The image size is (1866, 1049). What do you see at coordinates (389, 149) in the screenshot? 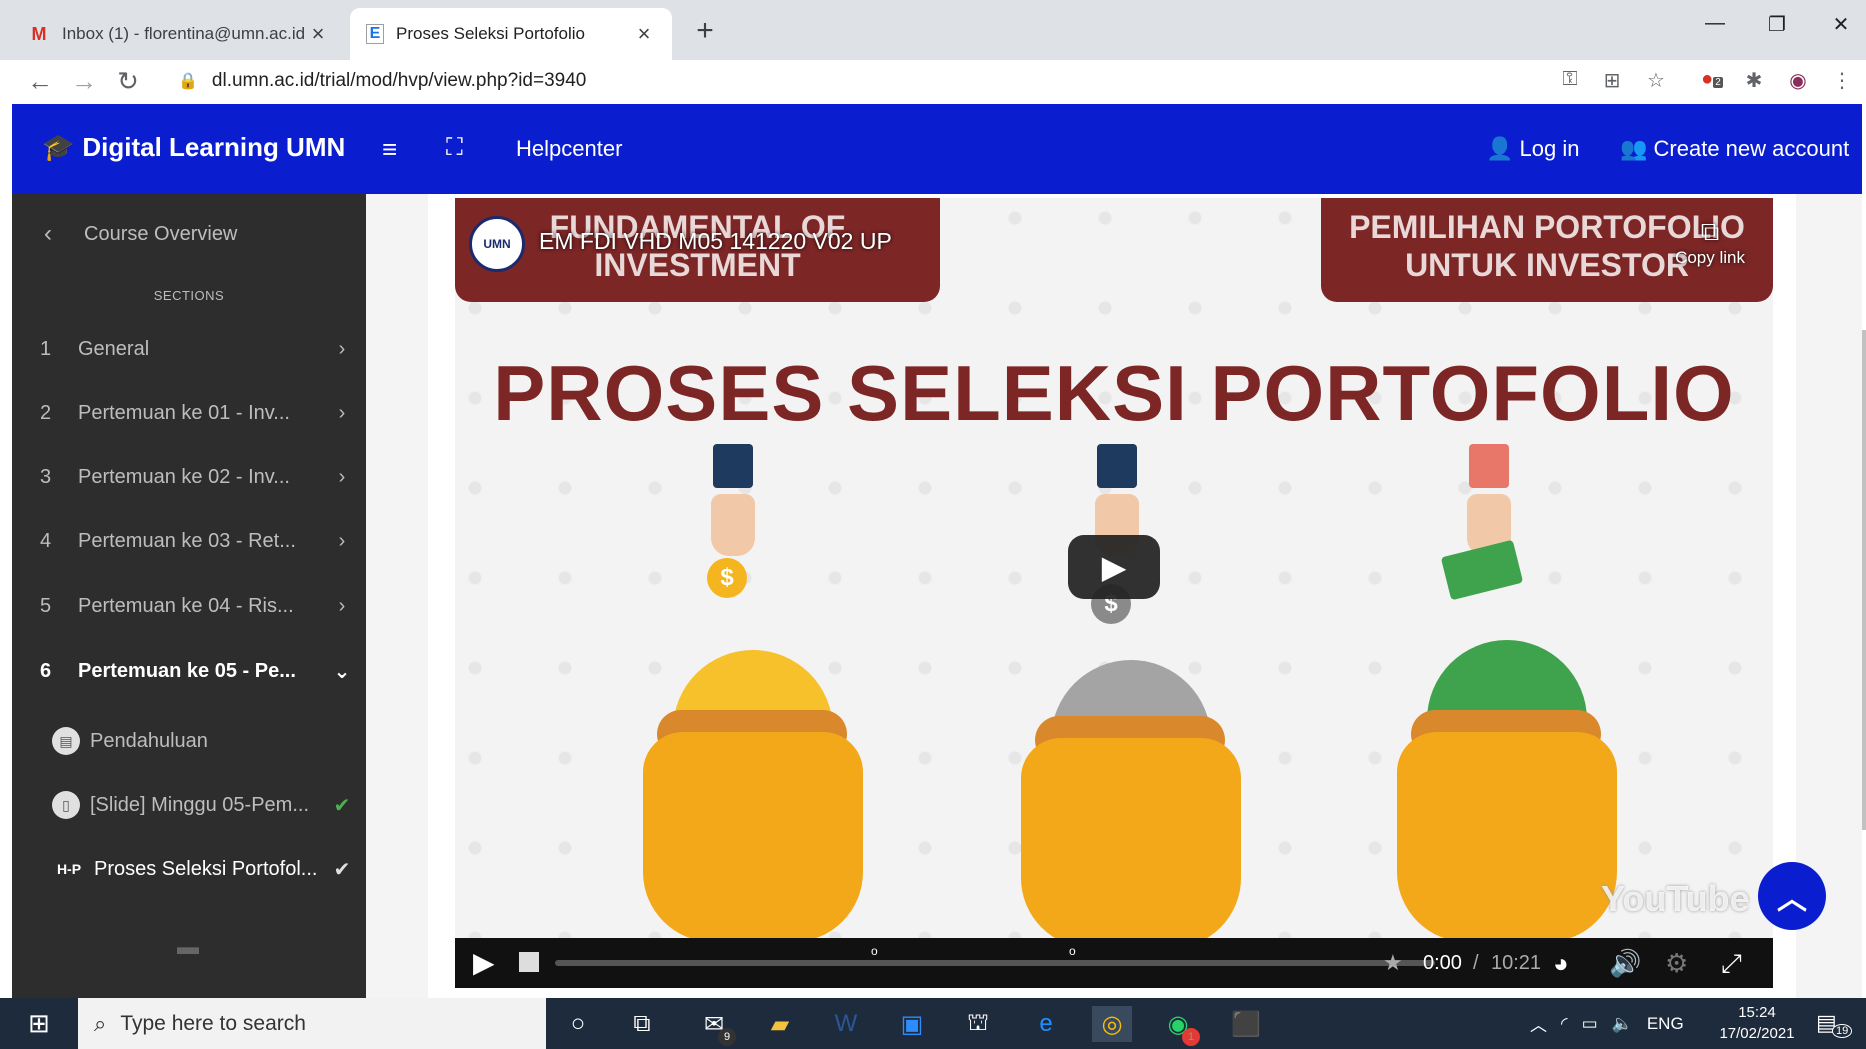
I see `hamburger-menu-icon: ≡` at bounding box center [389, 149].